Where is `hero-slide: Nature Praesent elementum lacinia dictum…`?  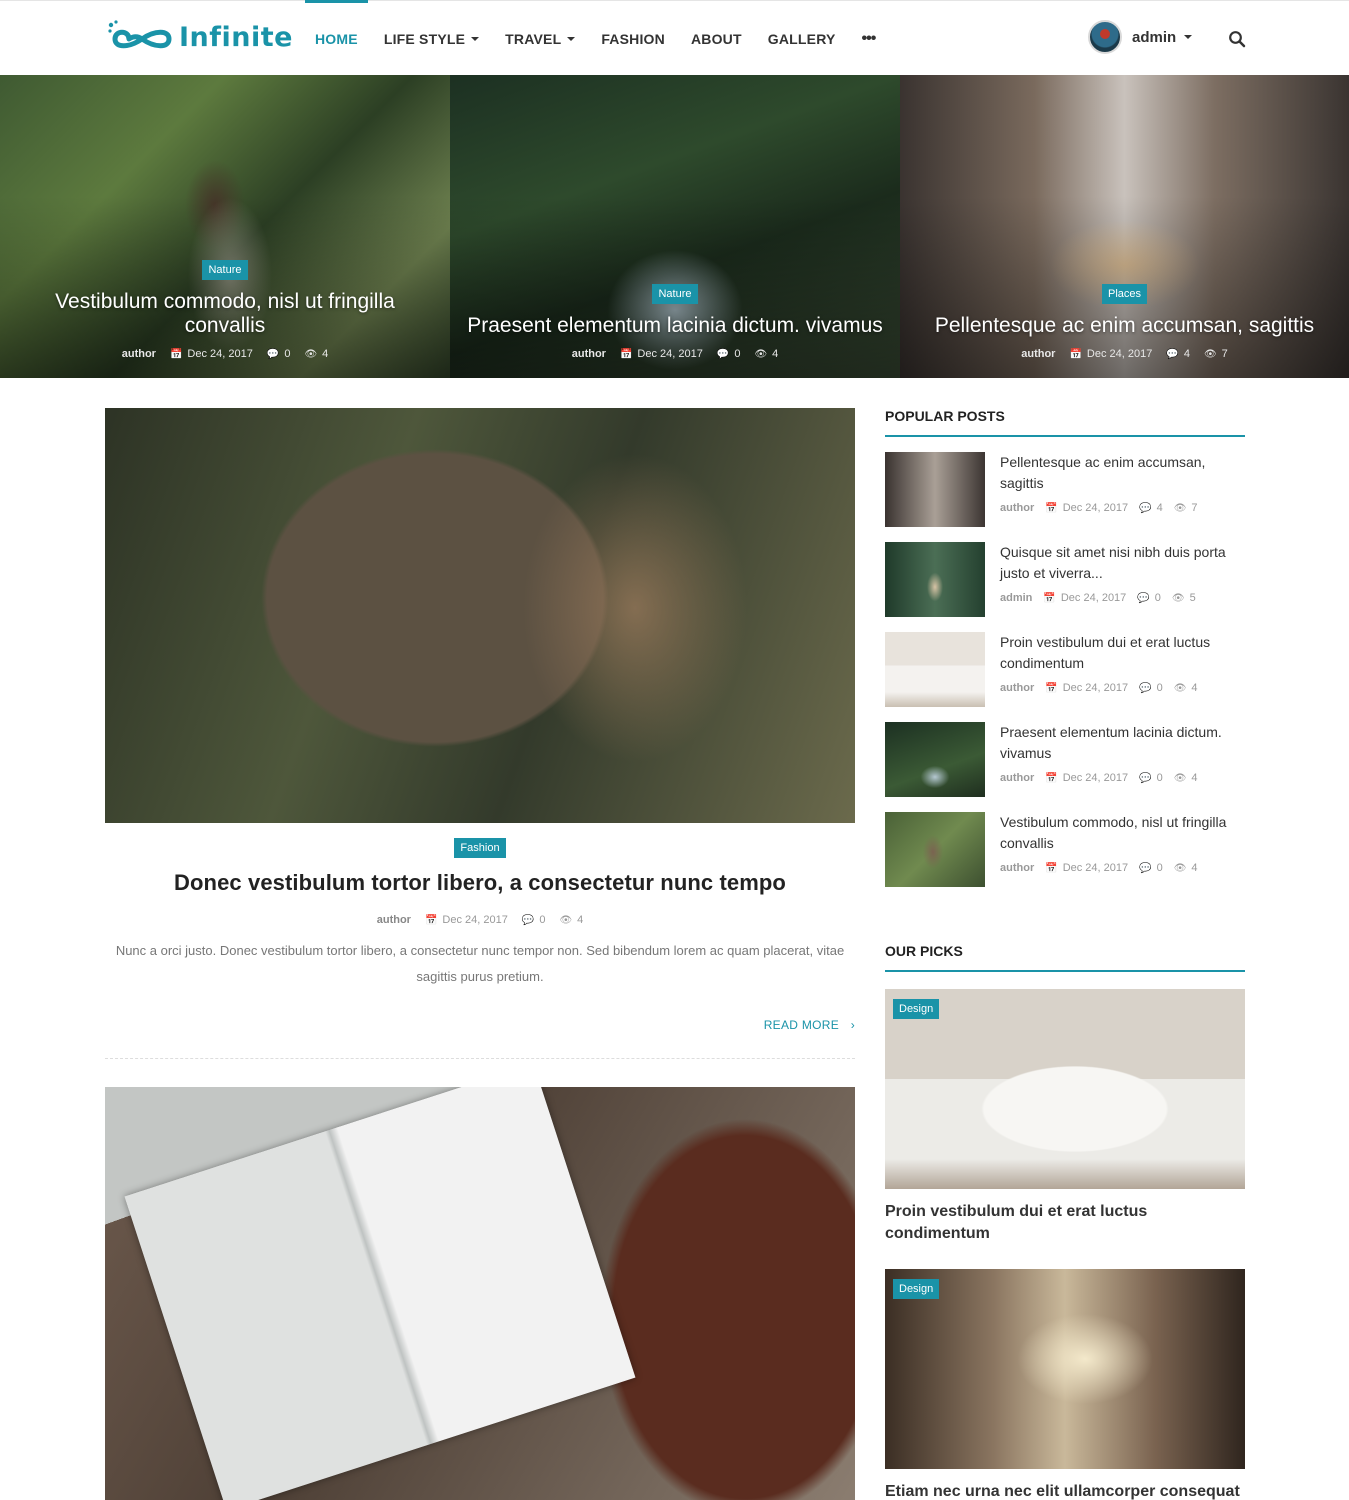 hero-slide: Nature Praesent elementum lacinia dictum… is located at coordinates (675, 226).